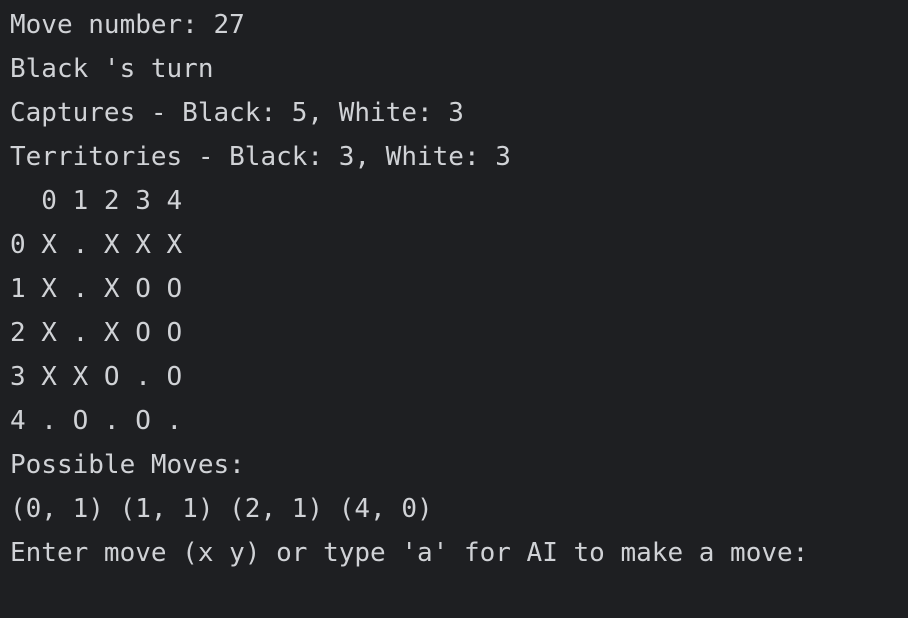  Describe the element at coordinates (825, 554) in the screenshot. I see `input-caret` at that location.